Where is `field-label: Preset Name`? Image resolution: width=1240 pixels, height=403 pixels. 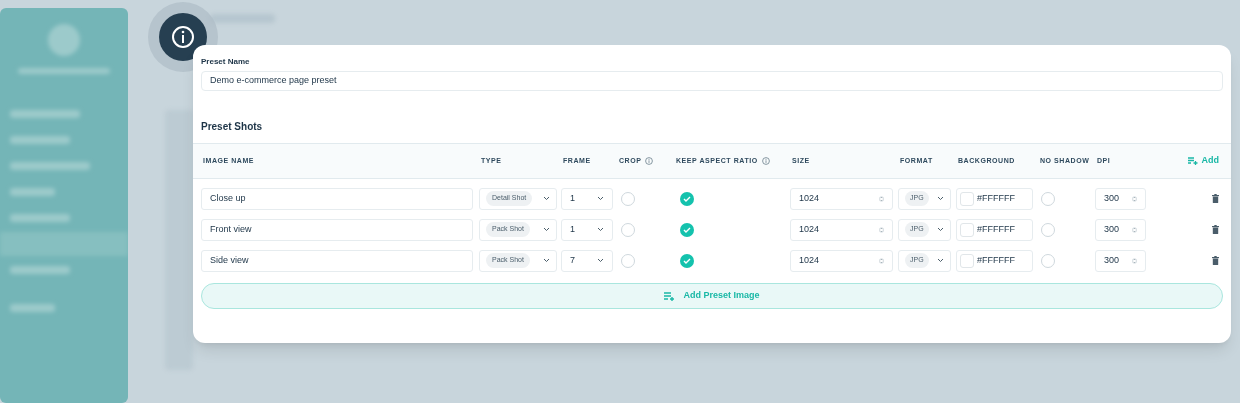
field-label: Preset Name is located at coordinates (226, 62).